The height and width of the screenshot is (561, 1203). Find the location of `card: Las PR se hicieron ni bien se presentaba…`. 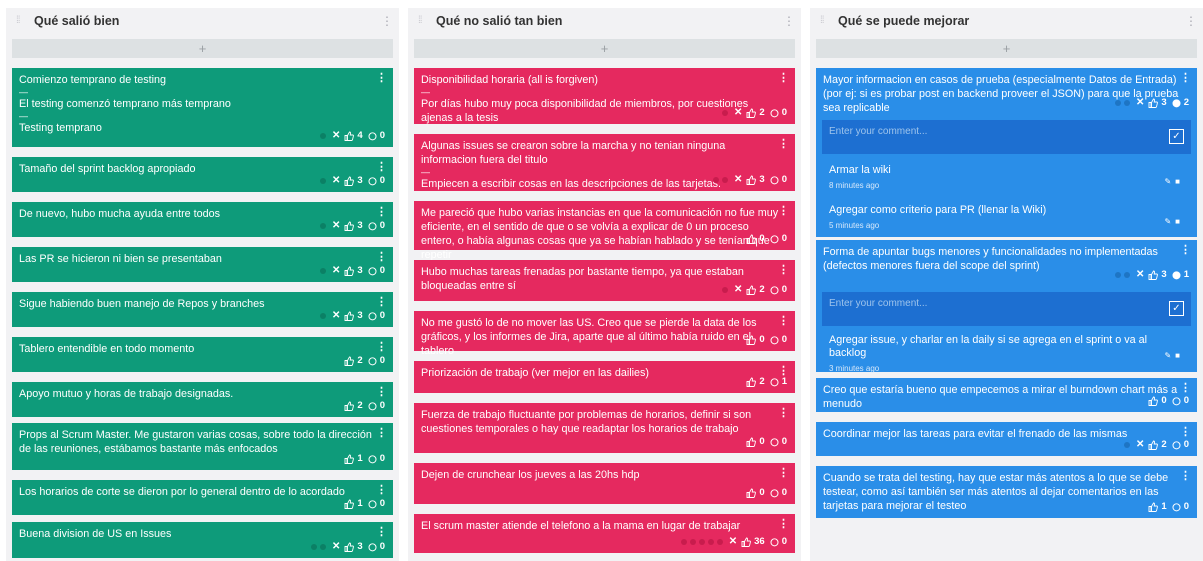

card: Las PR se hicieron ni bien se presentaba… is located at coordinates (202, 264).